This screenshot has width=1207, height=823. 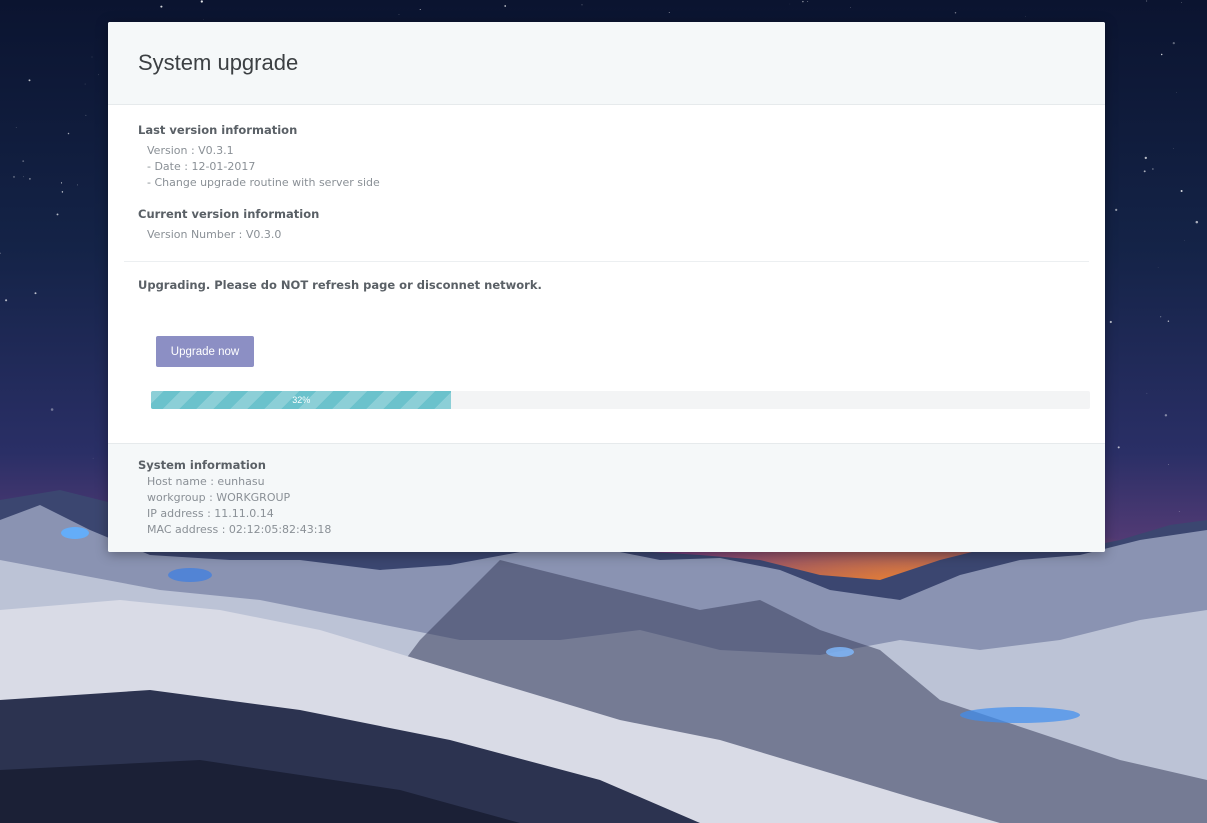 I want to click on last-version-line: Version : V0.3.1, so click(x=190, y=150).